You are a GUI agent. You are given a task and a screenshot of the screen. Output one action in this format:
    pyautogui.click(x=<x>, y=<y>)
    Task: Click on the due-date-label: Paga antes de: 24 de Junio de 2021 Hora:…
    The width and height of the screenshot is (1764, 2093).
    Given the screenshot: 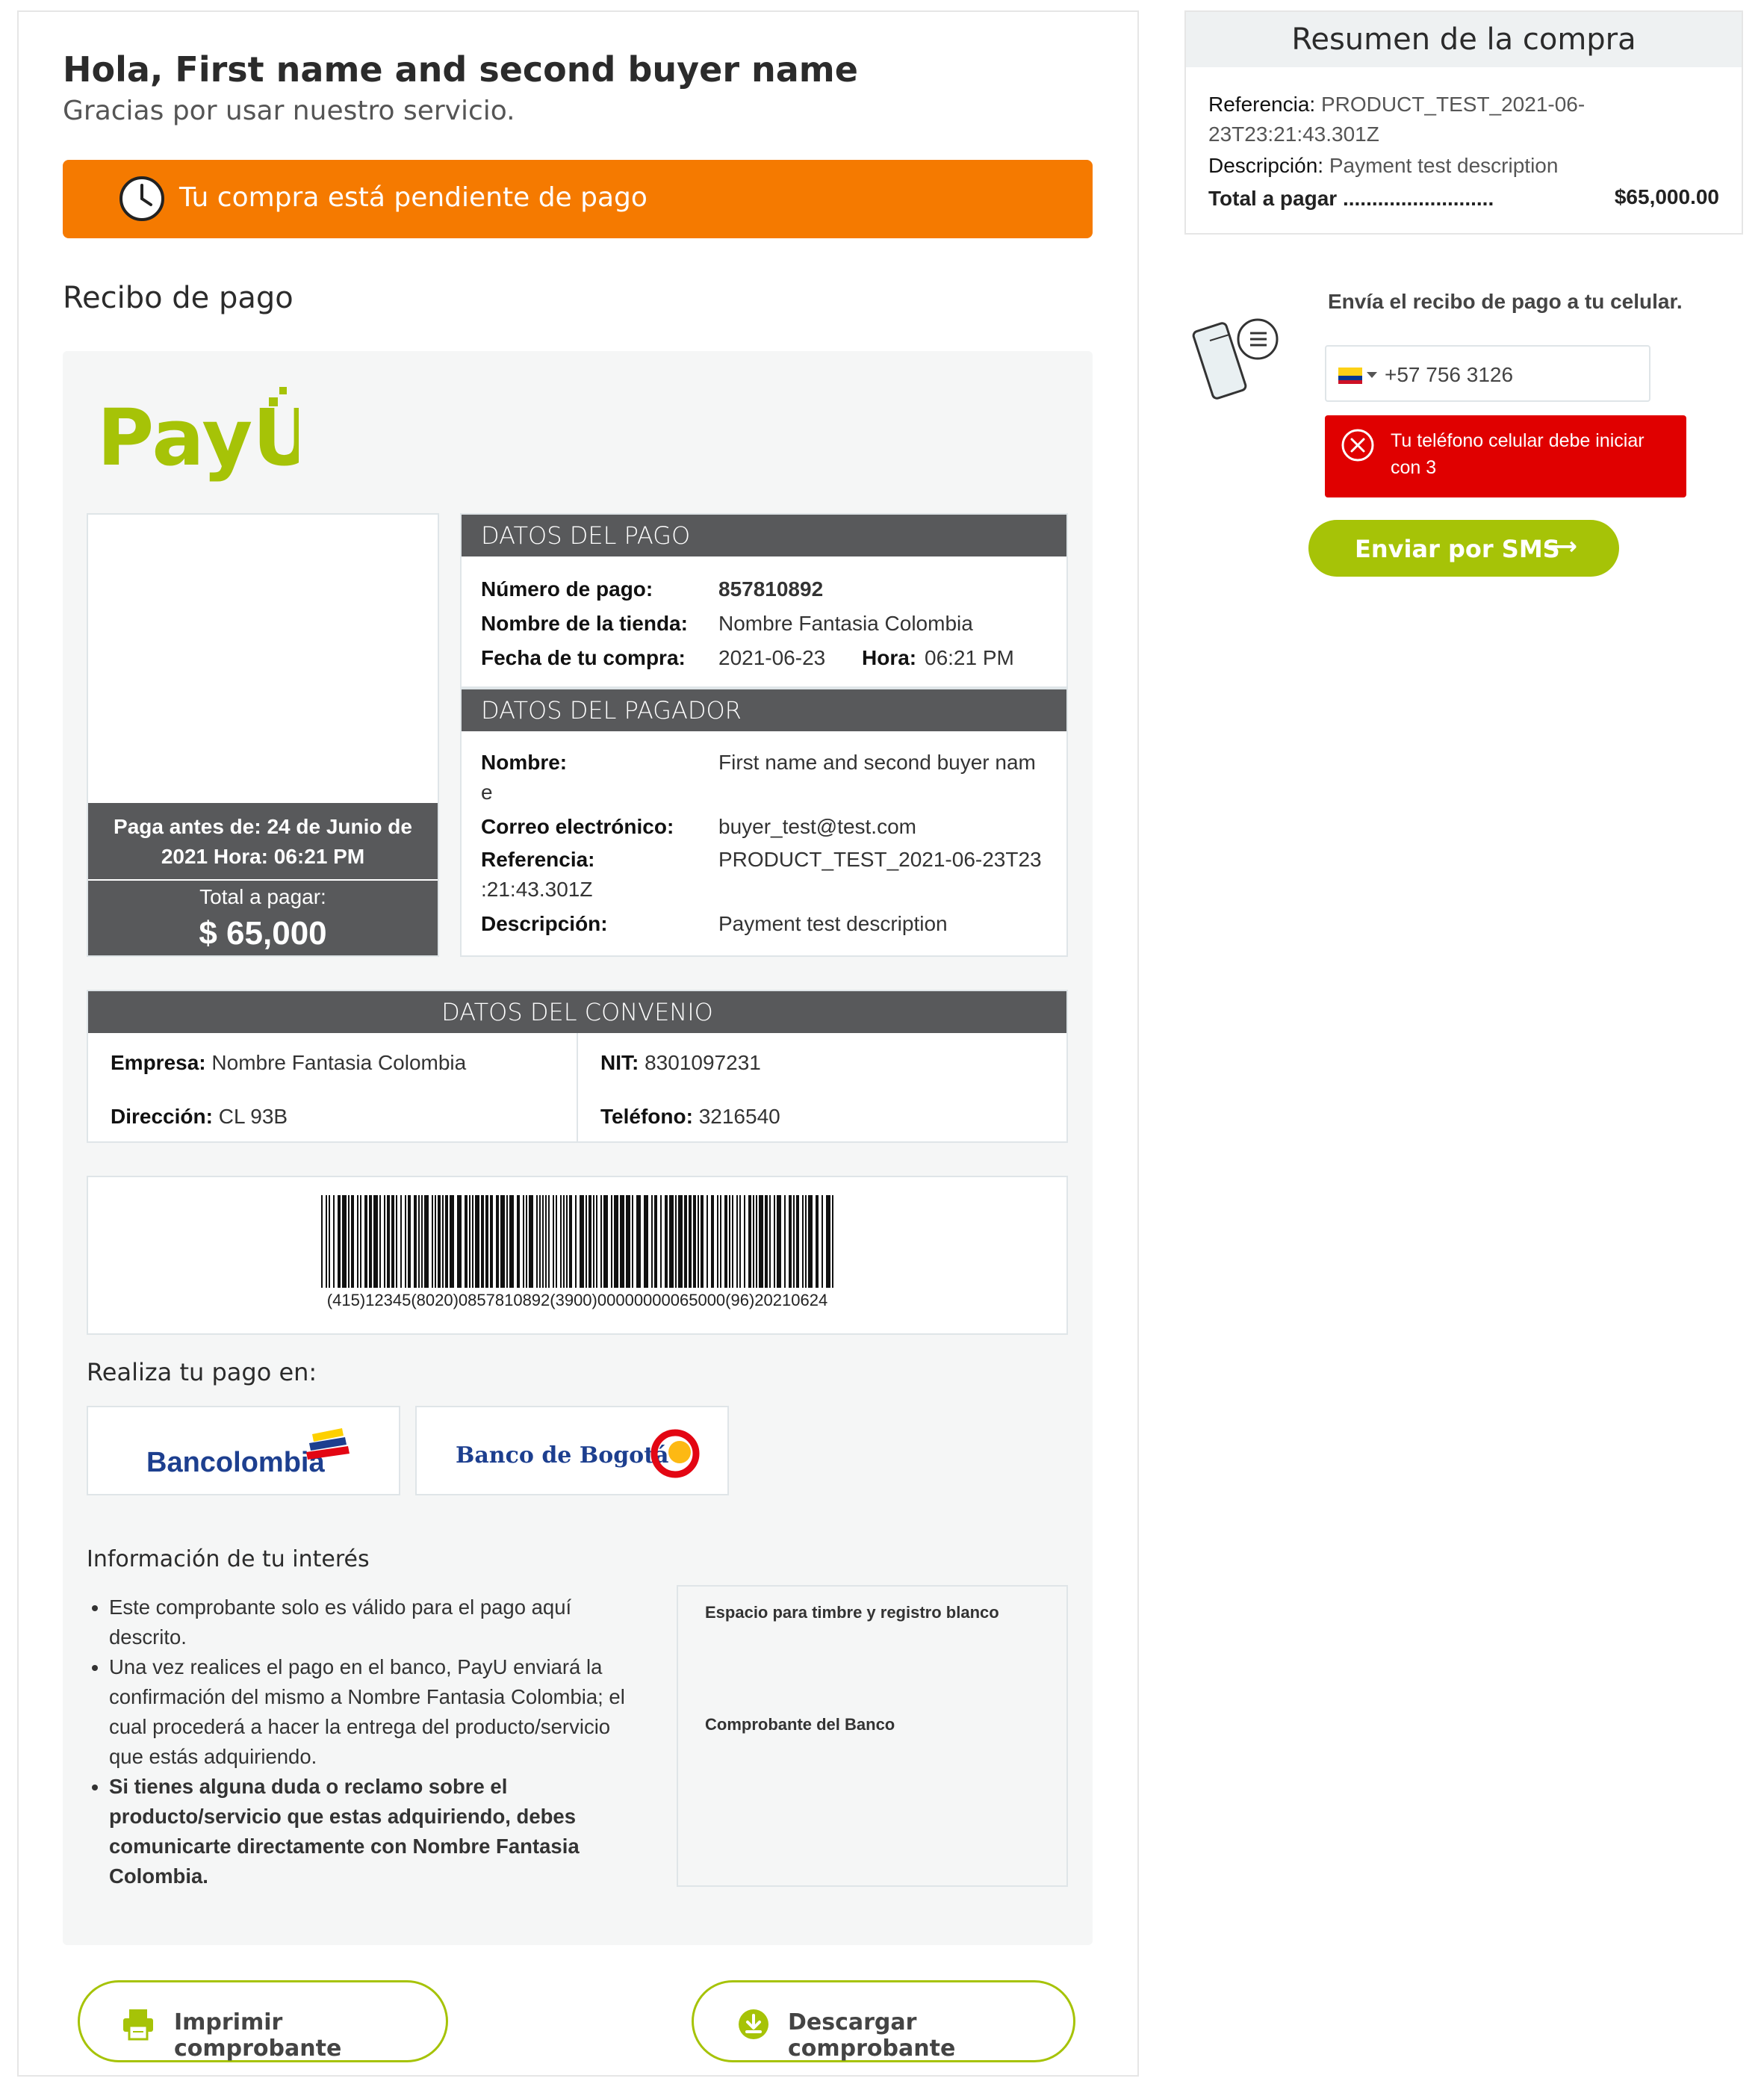 What is the action you would take?
    pyautogui.click(x=263, y=841)
    